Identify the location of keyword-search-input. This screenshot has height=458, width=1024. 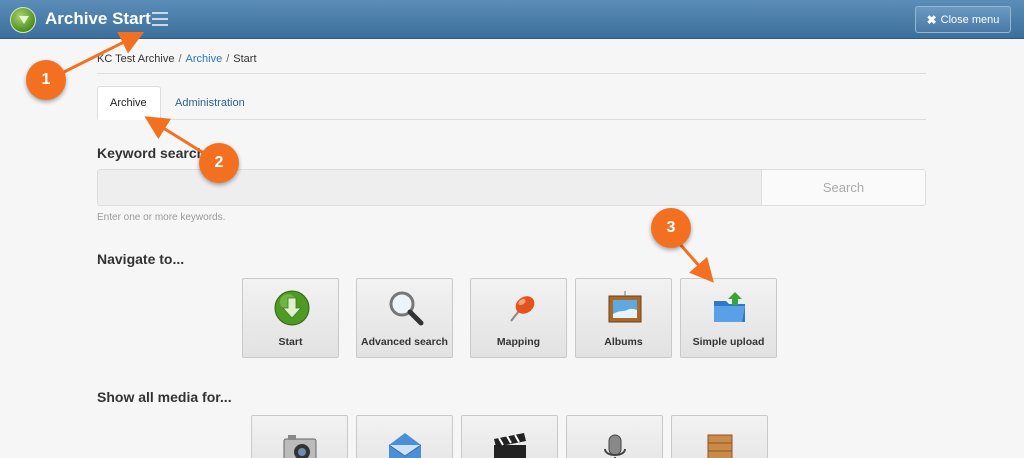
(429, 187).